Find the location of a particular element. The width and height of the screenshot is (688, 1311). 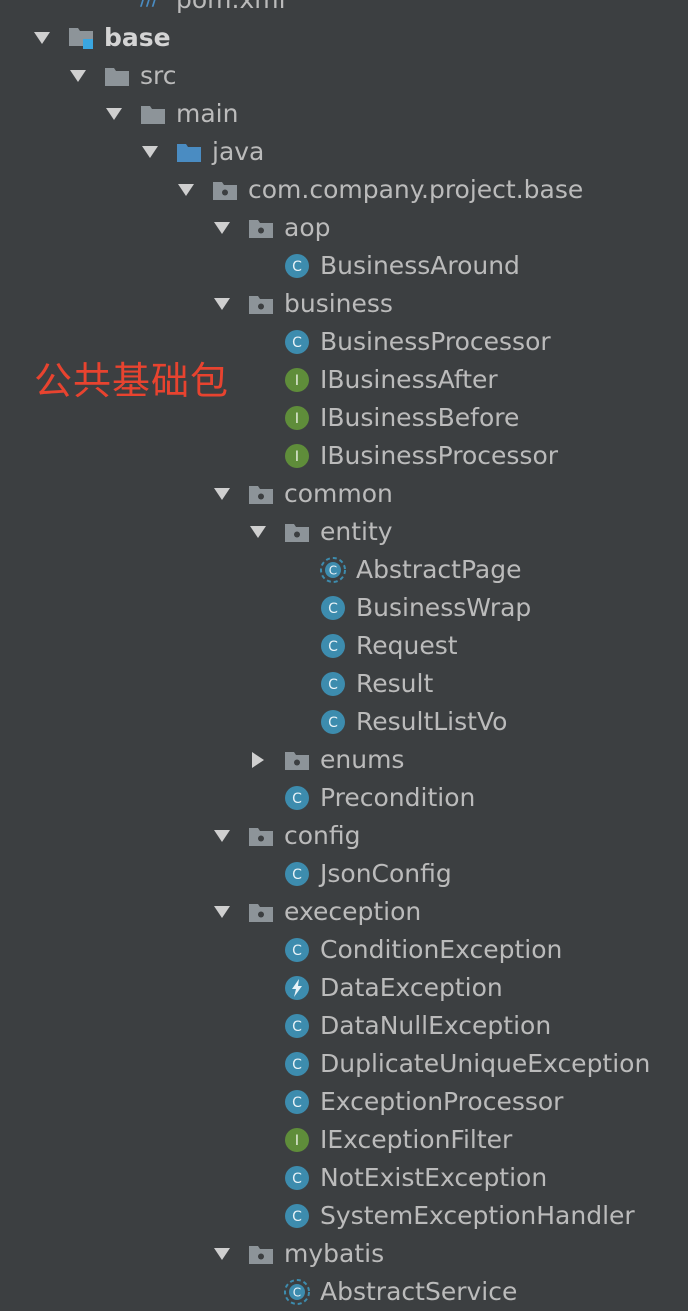

pom-icon: /// is located at coordinates (153, 6).